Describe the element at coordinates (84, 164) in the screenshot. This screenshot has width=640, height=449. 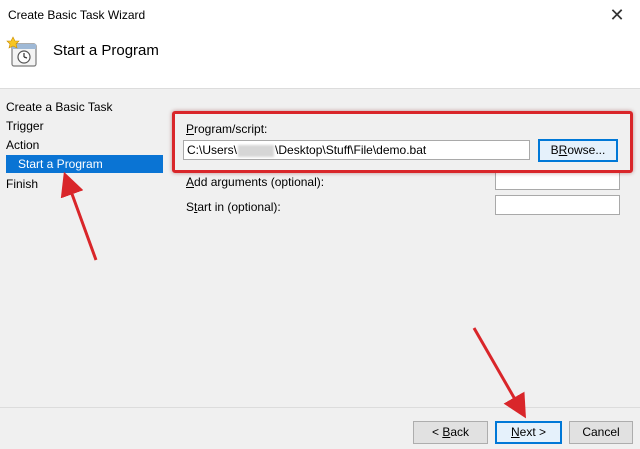
I see `step-start-a-program: Start a Program` at that location.